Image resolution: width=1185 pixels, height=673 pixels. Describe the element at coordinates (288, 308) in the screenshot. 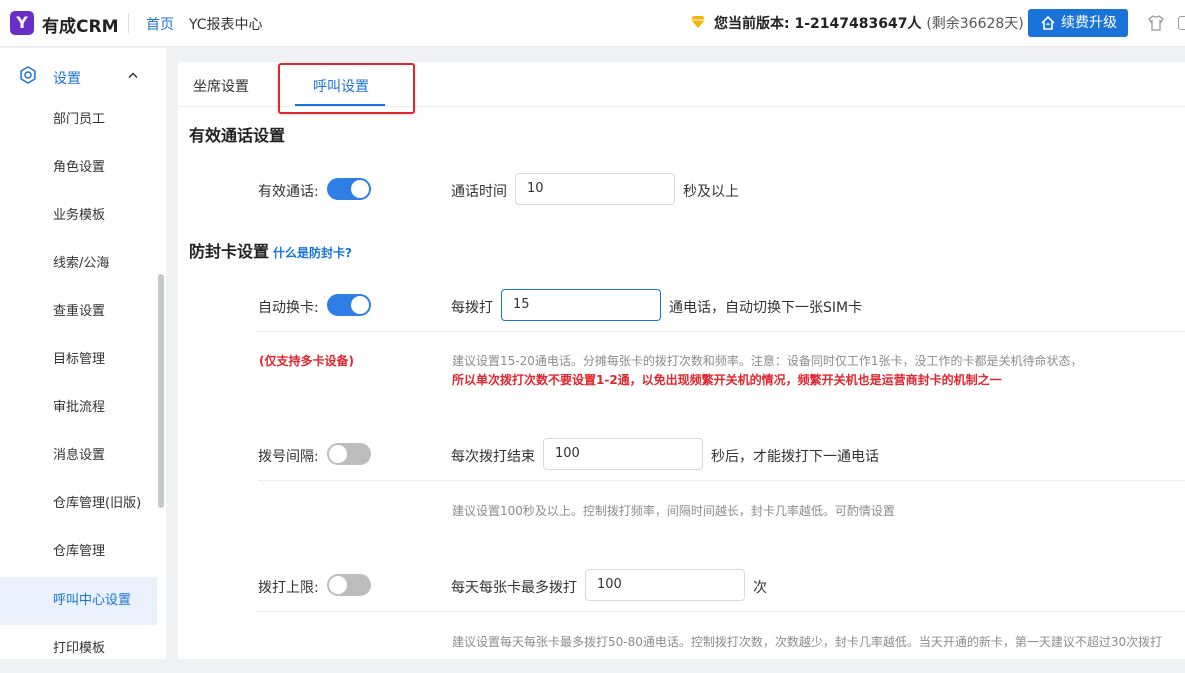

I see `auto-switch-label: 自动换卡:` at that location.